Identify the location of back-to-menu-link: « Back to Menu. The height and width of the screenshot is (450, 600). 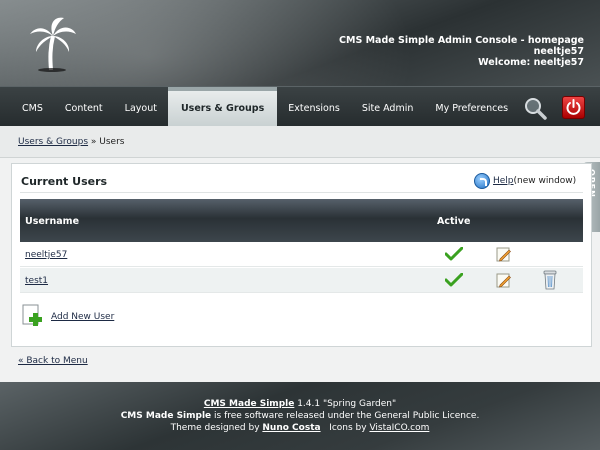
(53, 361).